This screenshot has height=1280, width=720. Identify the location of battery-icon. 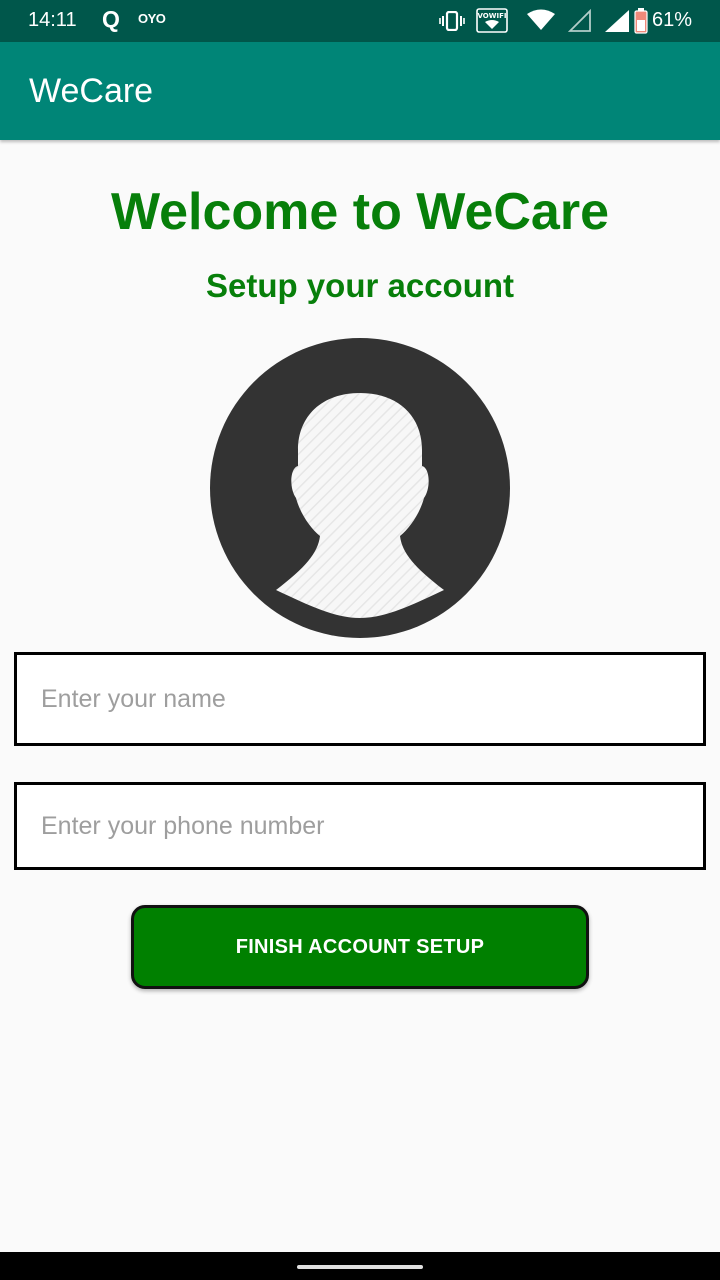
(641, 21).